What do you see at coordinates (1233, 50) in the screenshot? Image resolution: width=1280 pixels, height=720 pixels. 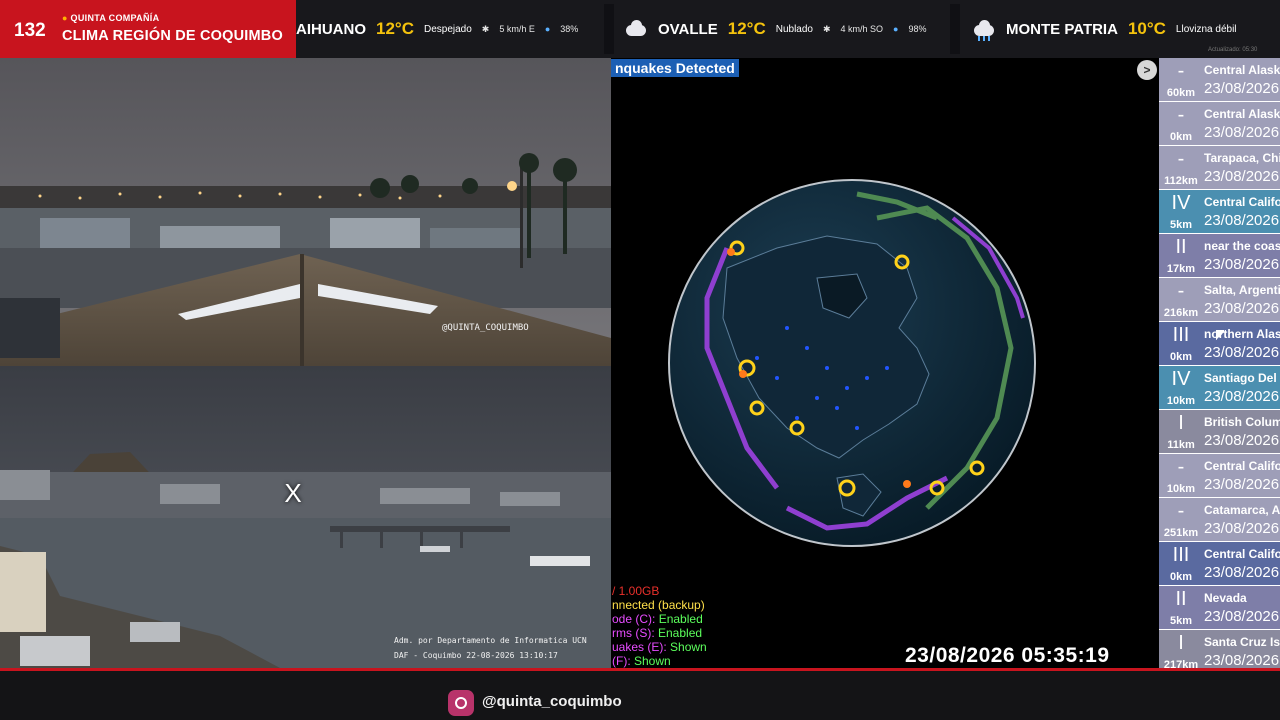 I see `updated-note: Actualizado: 05:30` at bounding box center [1233, 50].